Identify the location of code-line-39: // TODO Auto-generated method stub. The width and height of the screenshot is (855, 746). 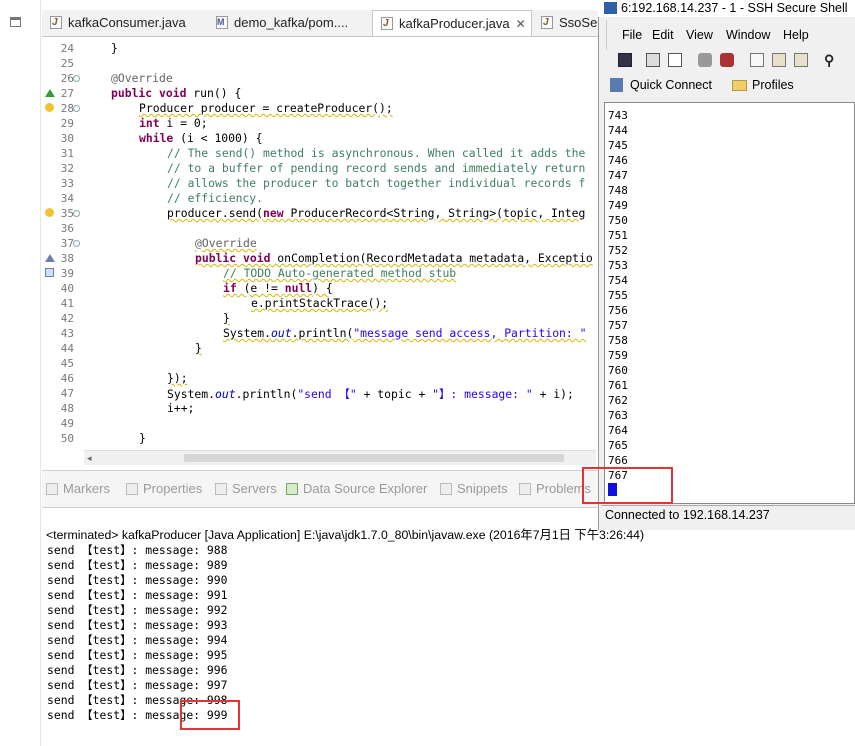
(340, 273).